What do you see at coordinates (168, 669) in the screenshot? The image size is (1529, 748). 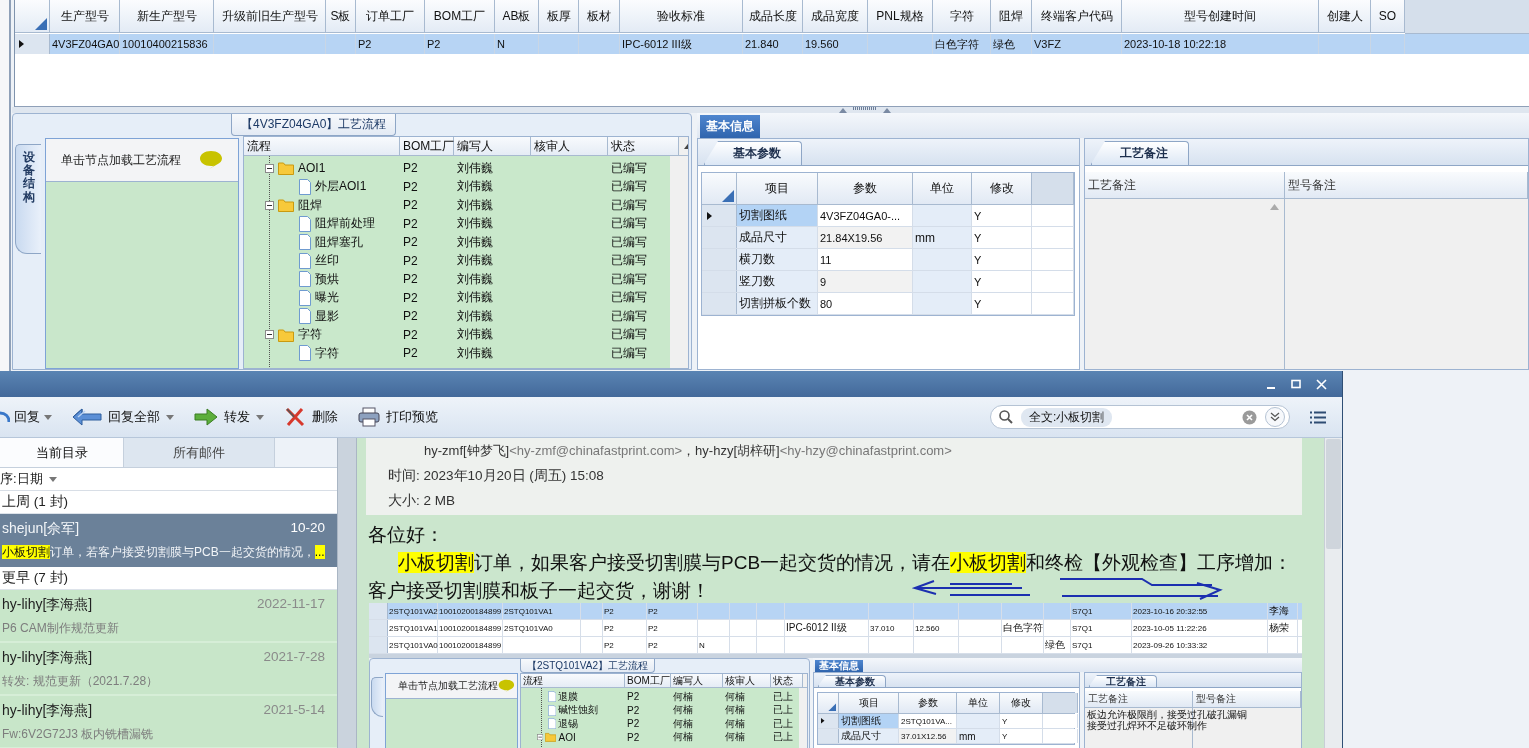 I see `message-item: hy-lihy[李海燕] 2021-7-28 转发: 规范更新（2021.7.28）` at bounding box center [168, 669].